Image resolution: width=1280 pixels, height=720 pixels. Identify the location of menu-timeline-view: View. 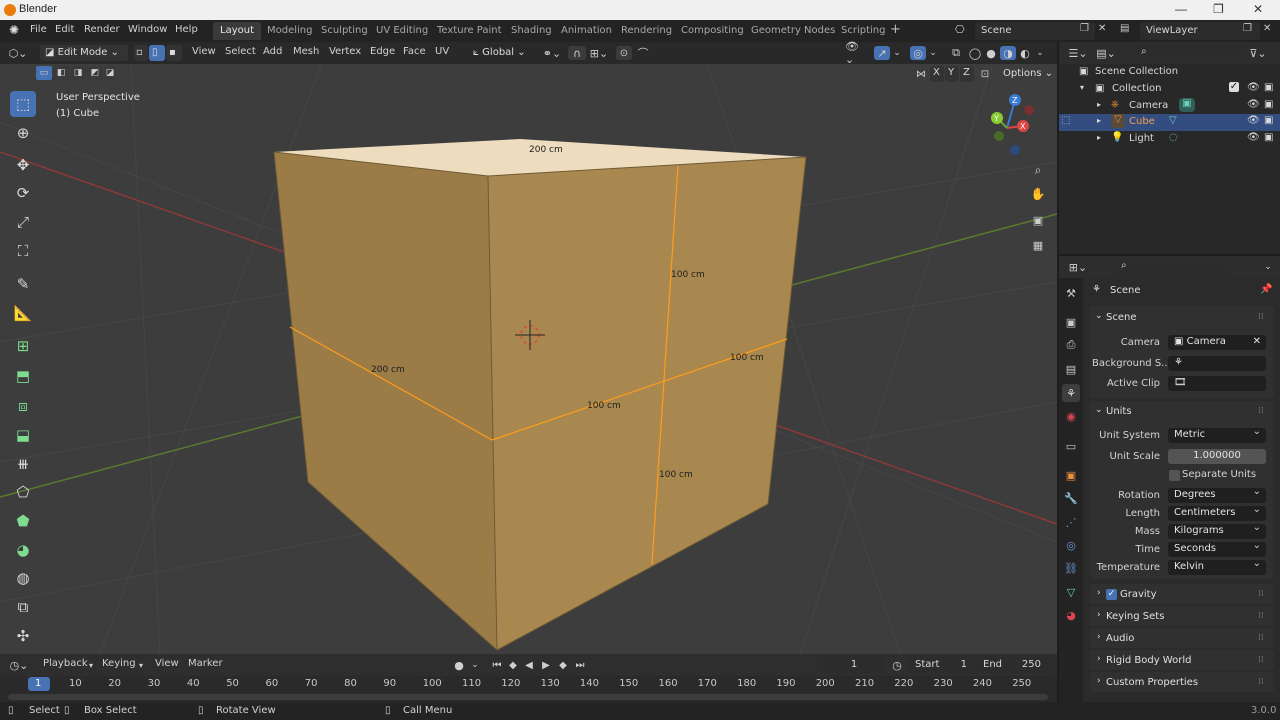
(167, 663).